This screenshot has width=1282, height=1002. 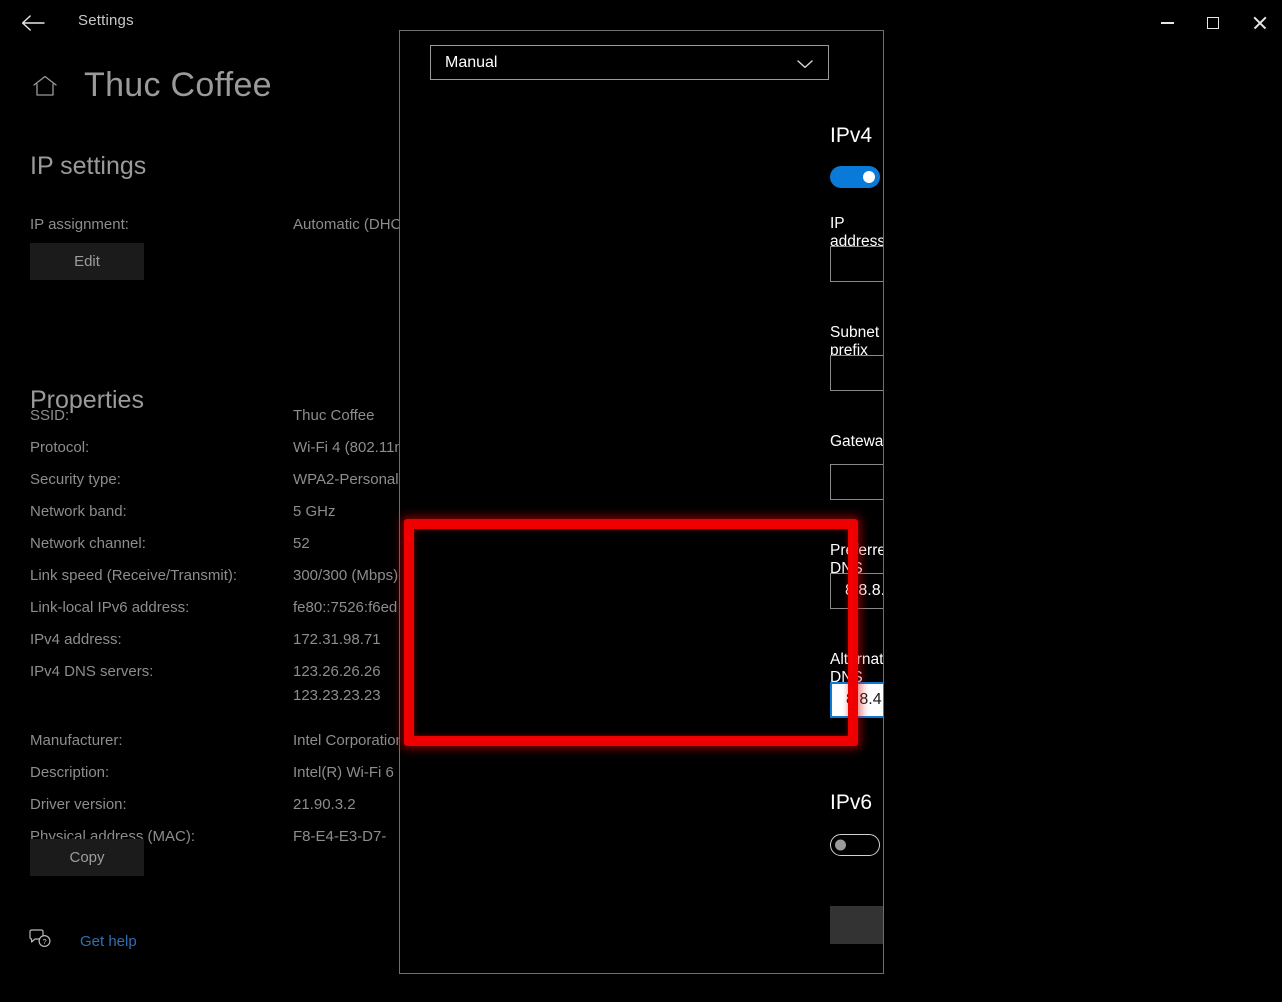 I want to click on preferred-dns-input: 8.8.8.8, so click(x=856, y=591).